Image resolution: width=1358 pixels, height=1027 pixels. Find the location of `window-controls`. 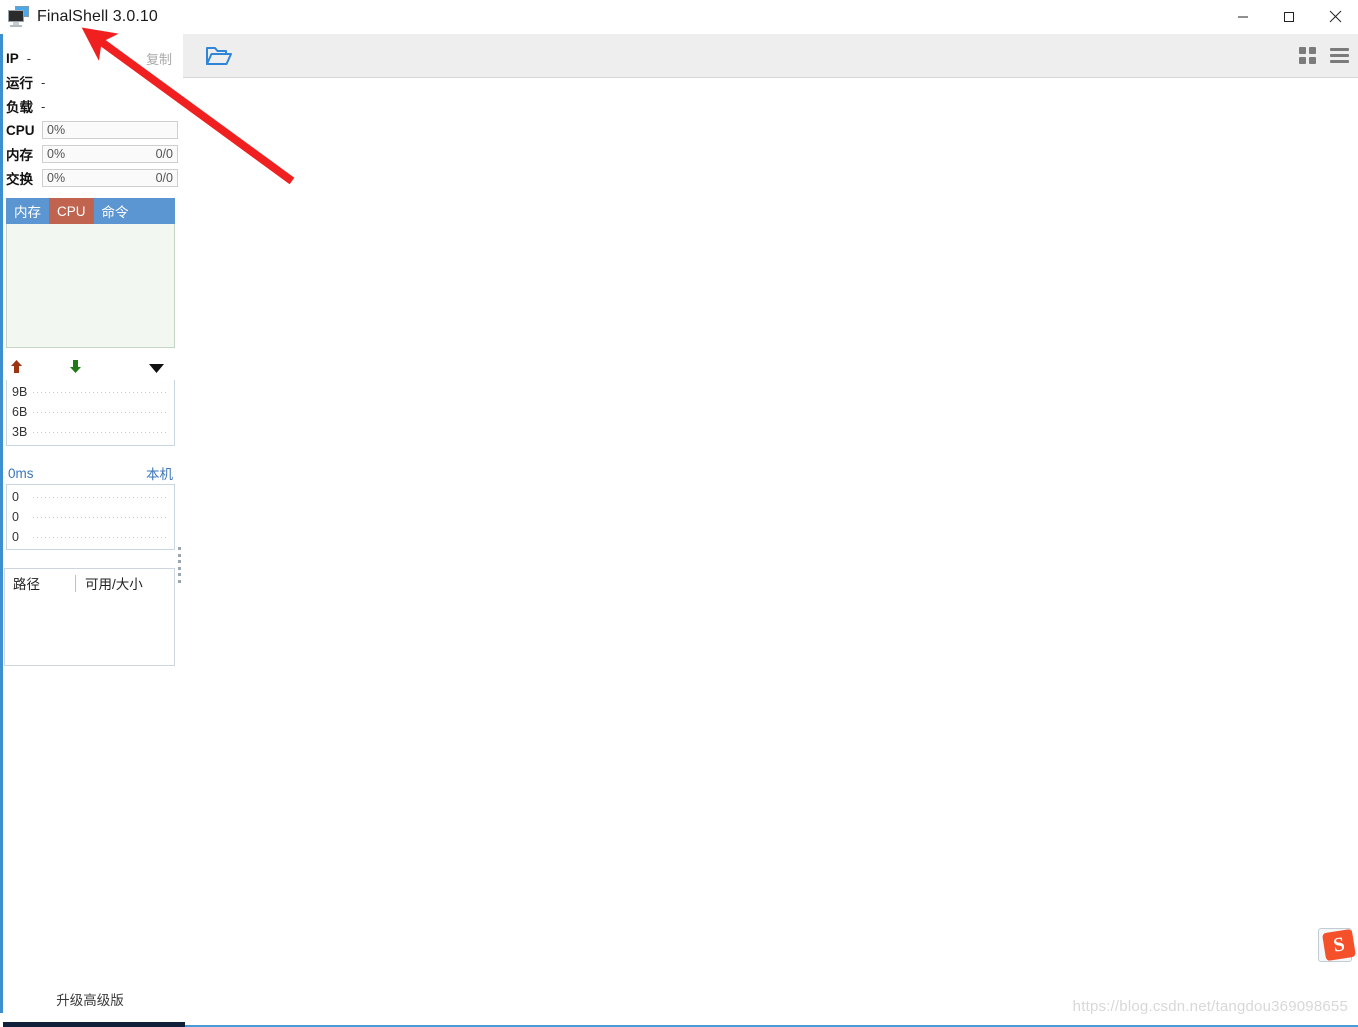

window-controls is located at coordinates (1289, 16).